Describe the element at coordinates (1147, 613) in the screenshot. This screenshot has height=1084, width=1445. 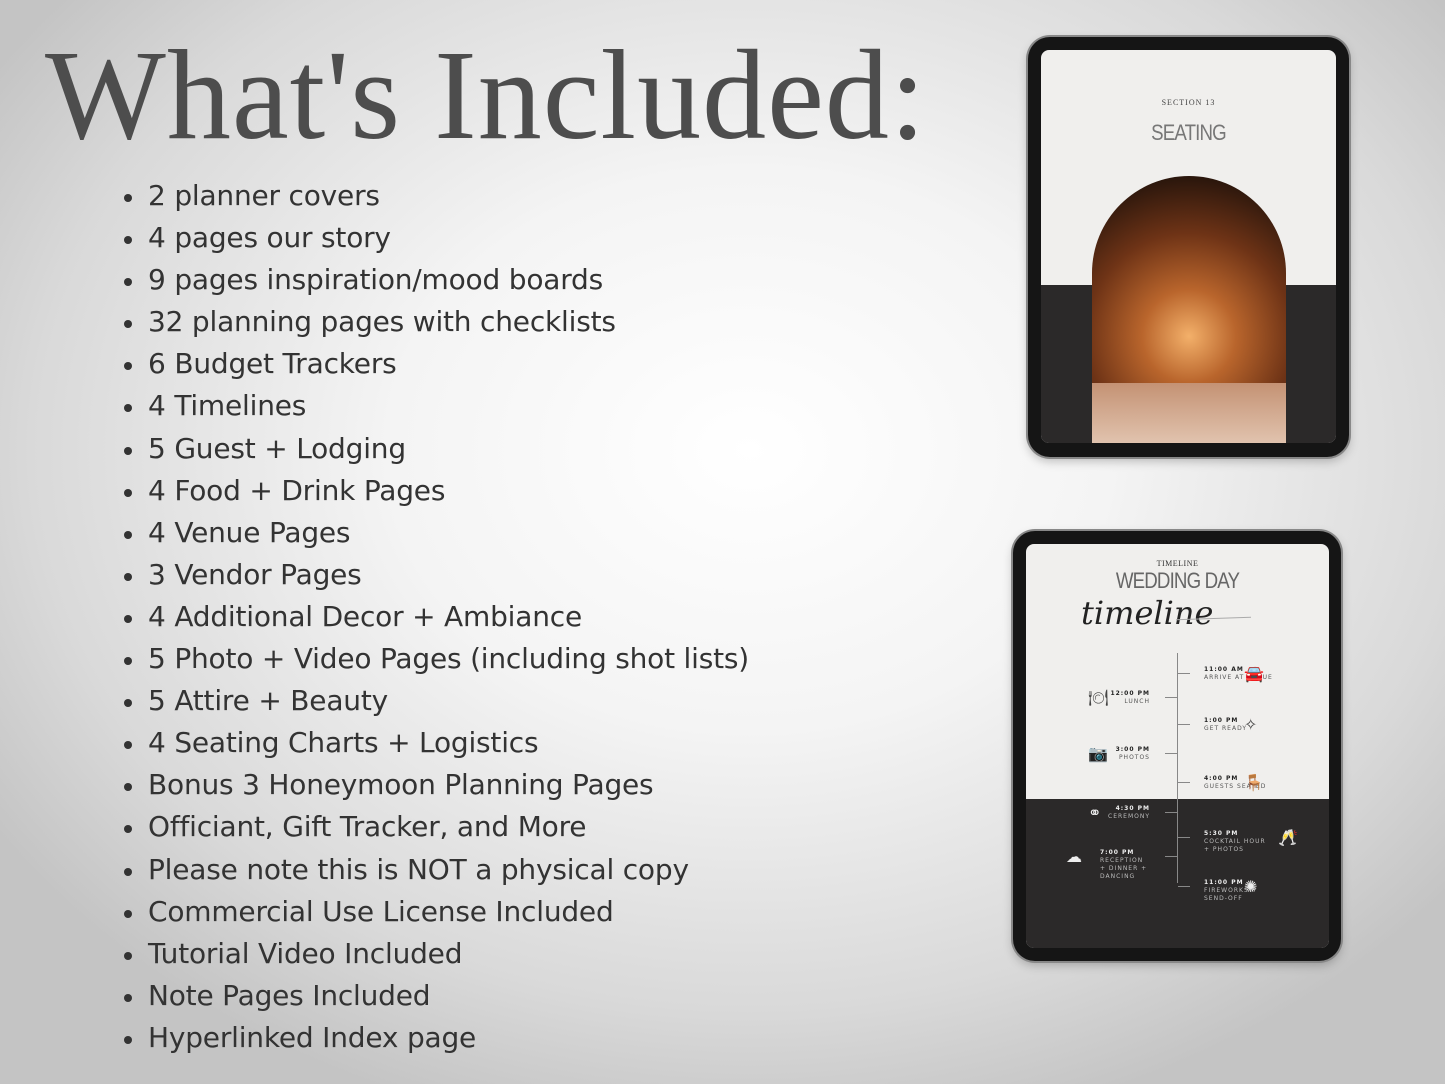
I see `timeline-script: timeline` at that location.